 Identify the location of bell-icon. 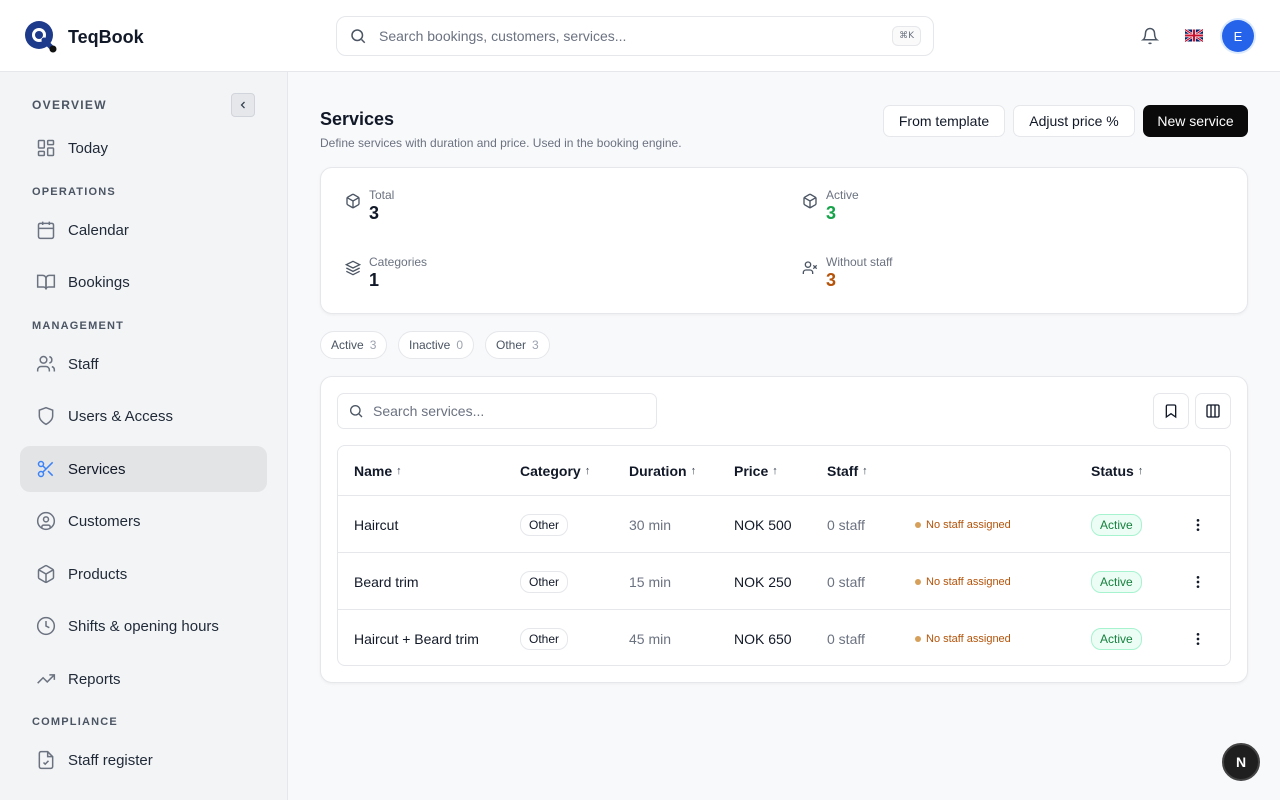
(1150, 36).